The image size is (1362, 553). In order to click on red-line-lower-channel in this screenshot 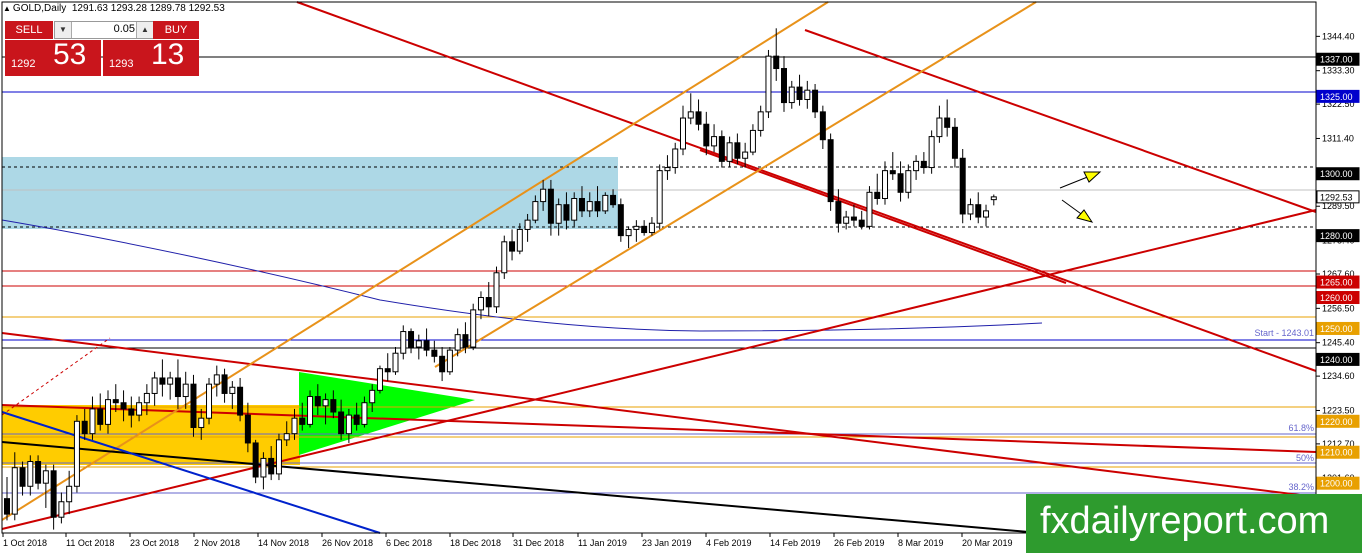, I will do `click(883, 216)`.